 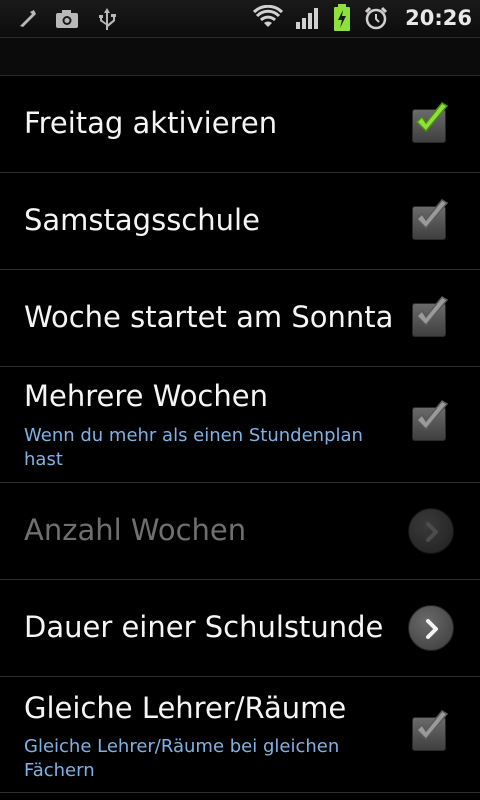 I want to click on setting-title: Gleiche Lehrer/Räume, so click(x=185, y=708).